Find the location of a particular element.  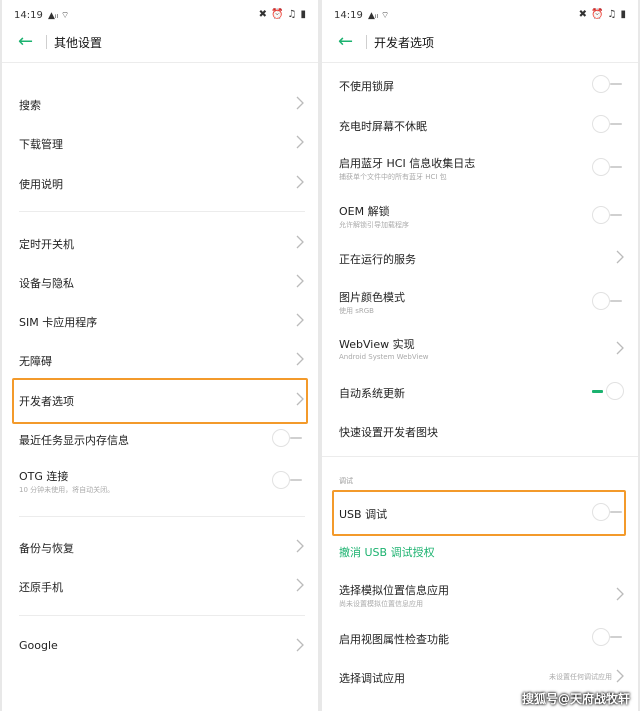

setting-subtitle: 使用 sRGB is located at coordinates (356, 311).